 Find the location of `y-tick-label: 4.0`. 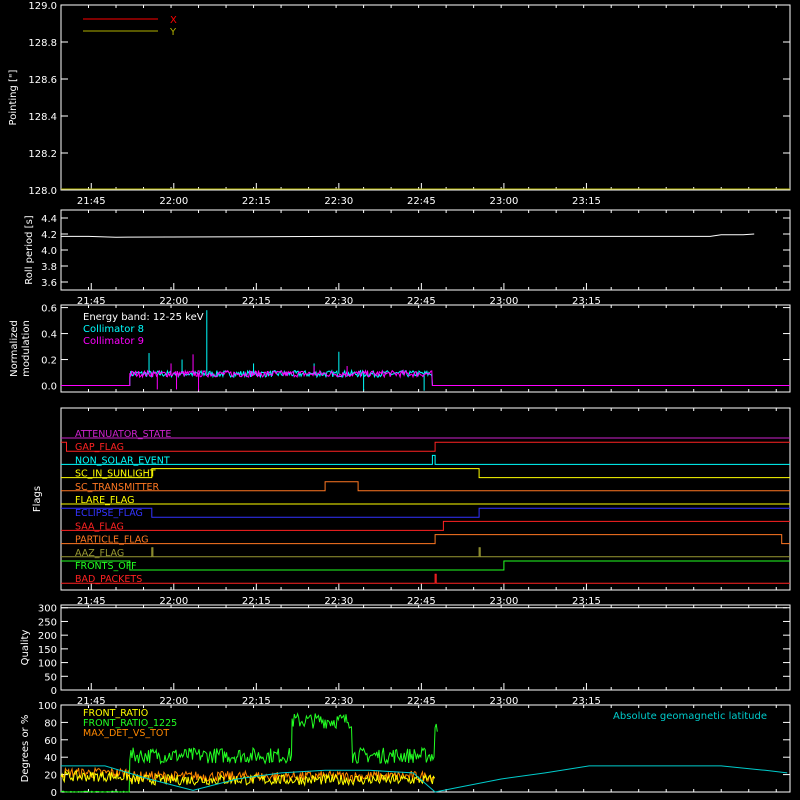

y-tick-label: 4.0 is located at coordinates (49, 251).